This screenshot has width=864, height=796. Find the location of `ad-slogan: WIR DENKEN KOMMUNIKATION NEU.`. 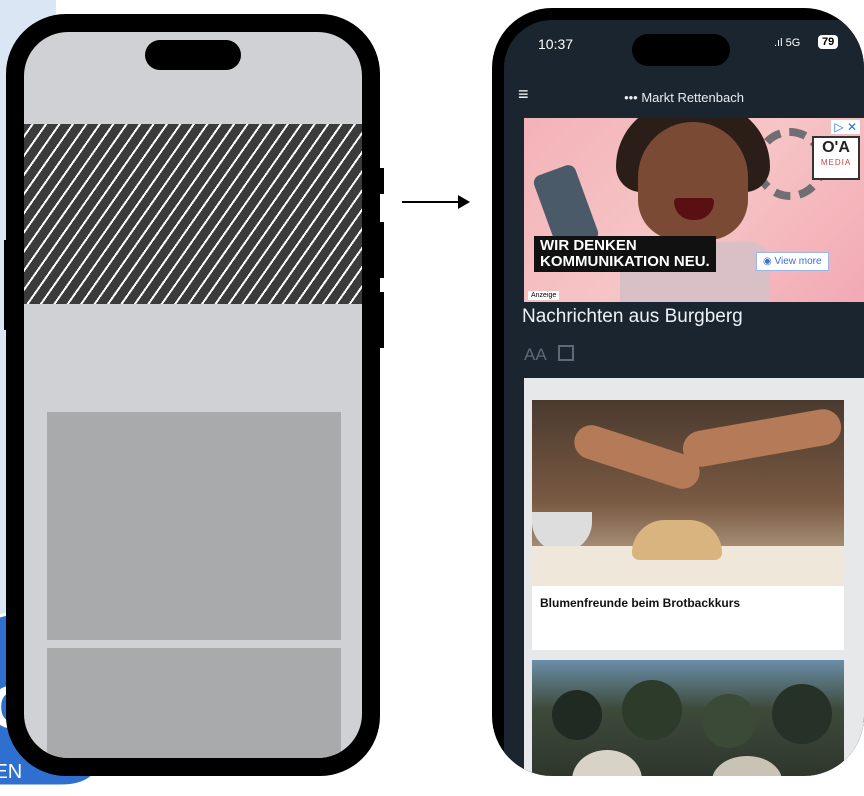

ad-slogan: WIR DENKEN KOMMUNIKATION NEU. is located at coordinates (625, 254).